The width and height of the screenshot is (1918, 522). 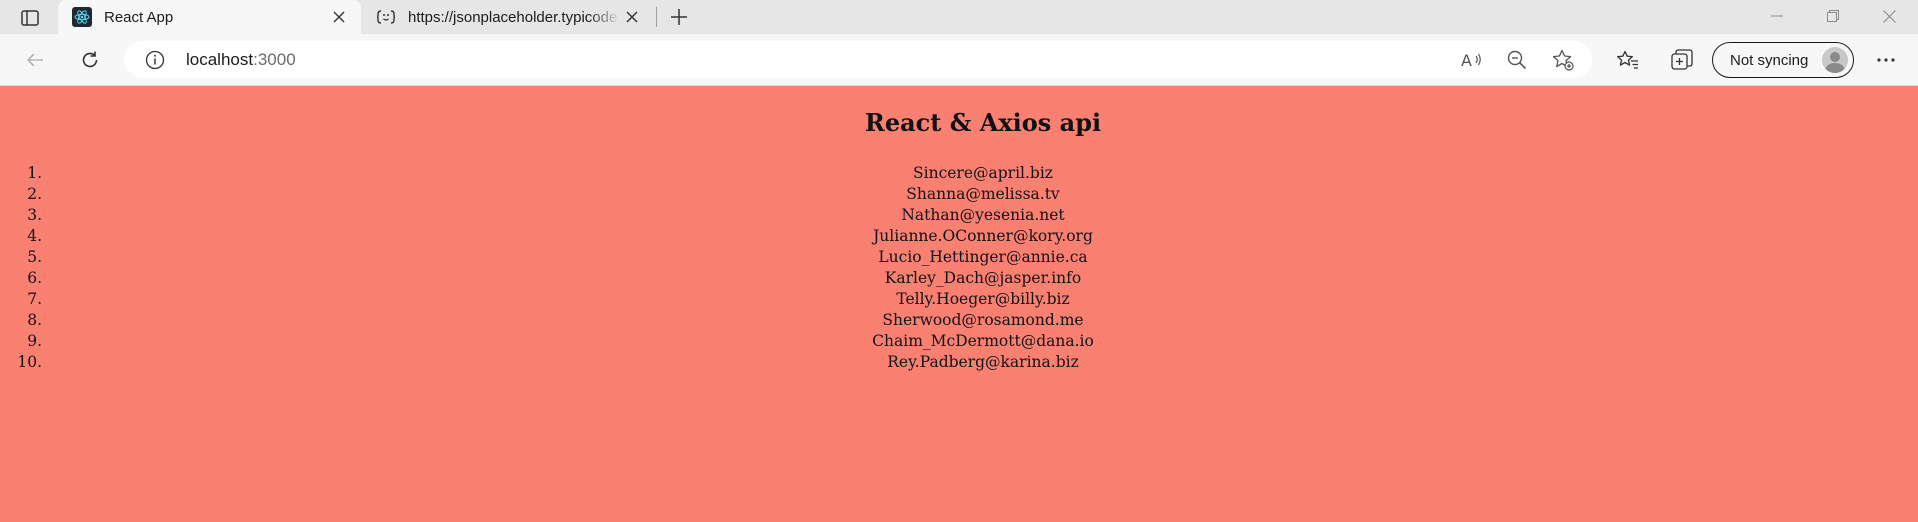 What do you see at coordinates (34, 194) in the screenshot?
I see `list-number: 2.` at bounding box center [34, 194].